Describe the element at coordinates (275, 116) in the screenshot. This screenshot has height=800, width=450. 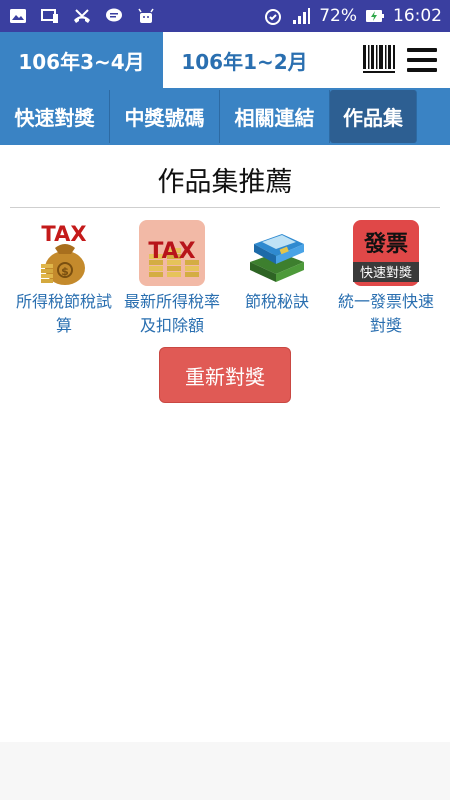
I see `nav-item-related-links: 相關連結` at that location.